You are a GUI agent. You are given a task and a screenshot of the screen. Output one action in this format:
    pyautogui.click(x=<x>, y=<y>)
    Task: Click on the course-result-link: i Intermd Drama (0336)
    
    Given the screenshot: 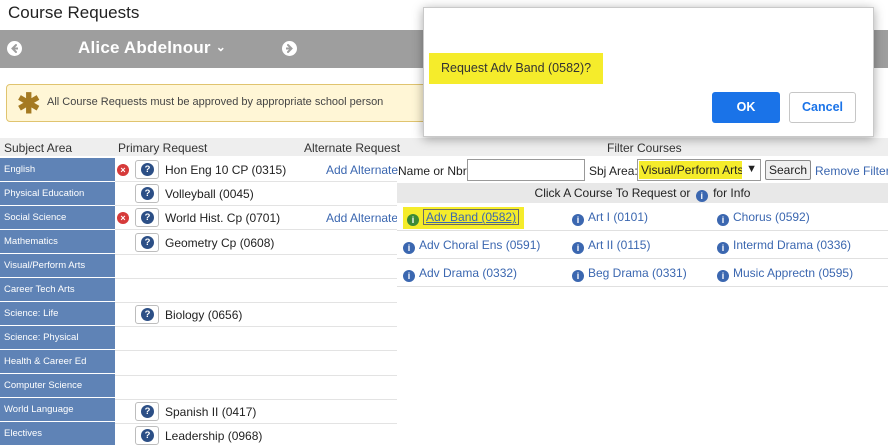 What is the action you would take?
    pyautogui.click(x=784, y=246)
    